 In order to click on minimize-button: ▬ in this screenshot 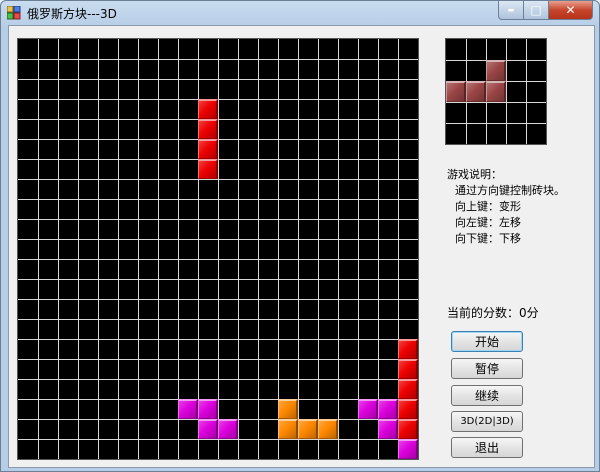, I will do `click(511, 10)`.